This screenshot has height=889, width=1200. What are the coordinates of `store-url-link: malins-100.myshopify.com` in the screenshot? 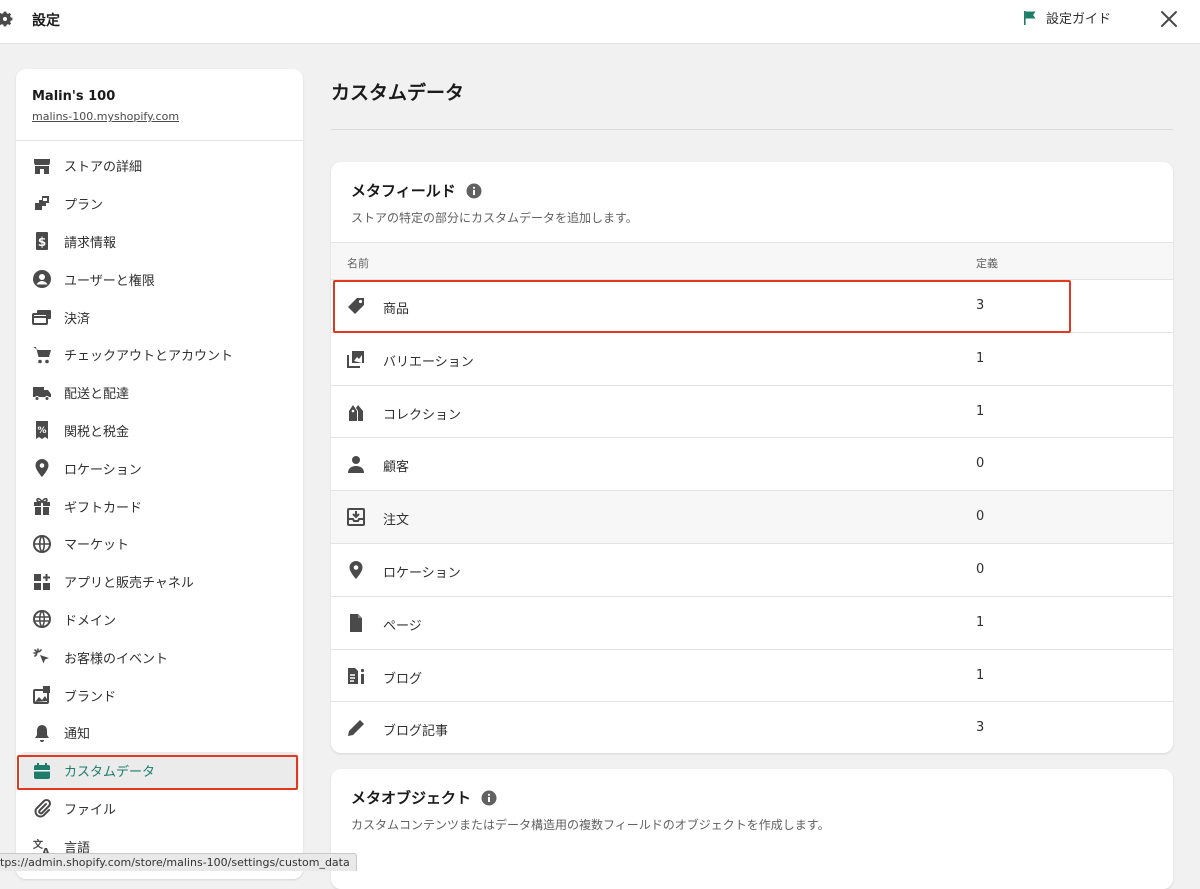 It's located at (159, 116).